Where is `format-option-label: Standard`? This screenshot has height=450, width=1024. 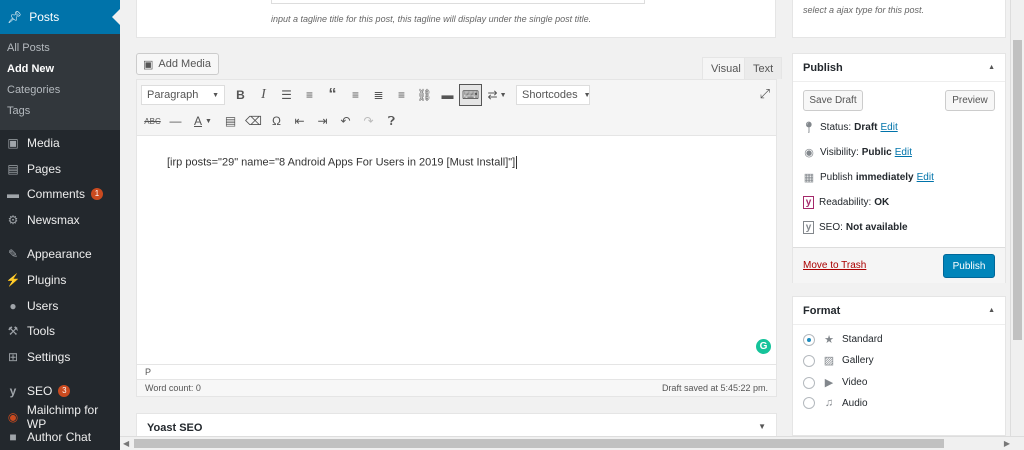 format-option-label: Standard is located at coordinates (862, 339).